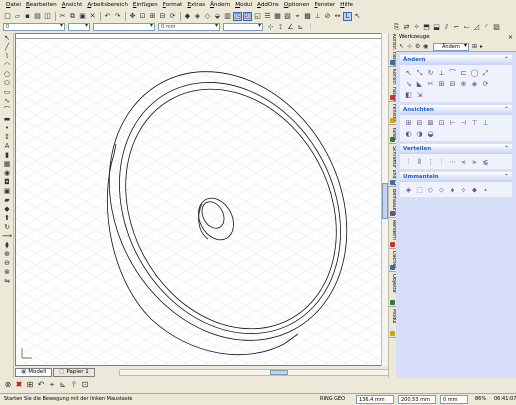  What do you see at coordinates (82, 16) in the screenshot?
I see `paste-icon: ▣` at bounding box center [82, 16].